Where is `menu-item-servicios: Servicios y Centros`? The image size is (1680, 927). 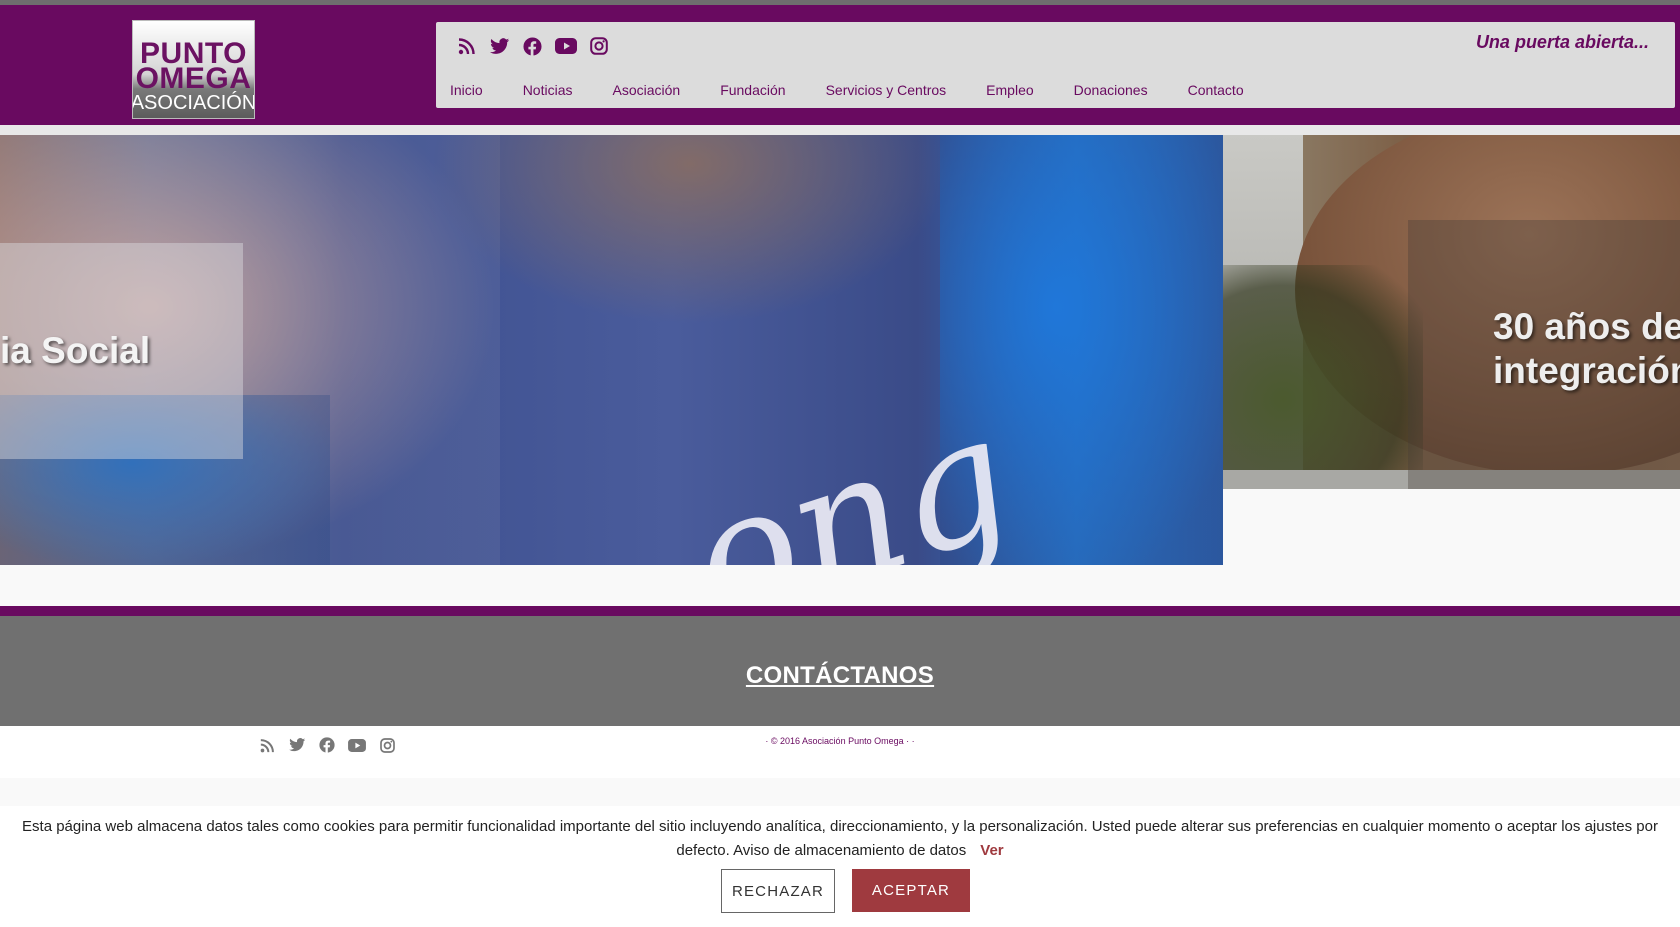
menu-item-servicios: Servicios y Centros is located at coordinates (886, 90).